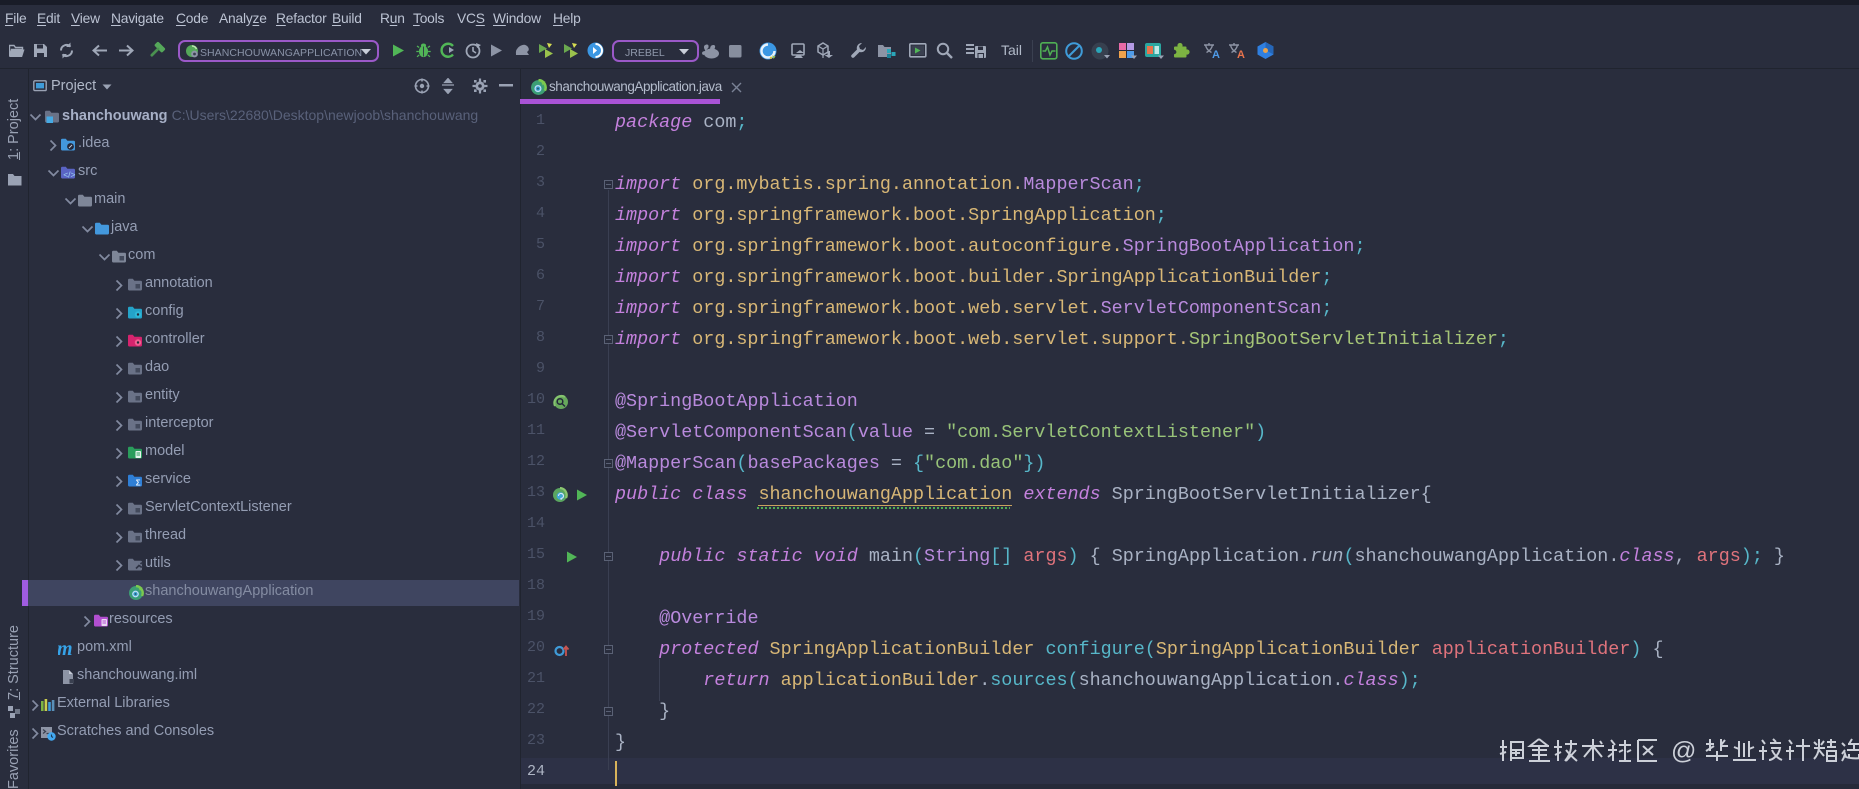 This screenshot has height=789, width=1859. What do you see at coordinates (138, 482) in the screenshot?
I see `svg-text: Σ` at bounding box center [138, 482].